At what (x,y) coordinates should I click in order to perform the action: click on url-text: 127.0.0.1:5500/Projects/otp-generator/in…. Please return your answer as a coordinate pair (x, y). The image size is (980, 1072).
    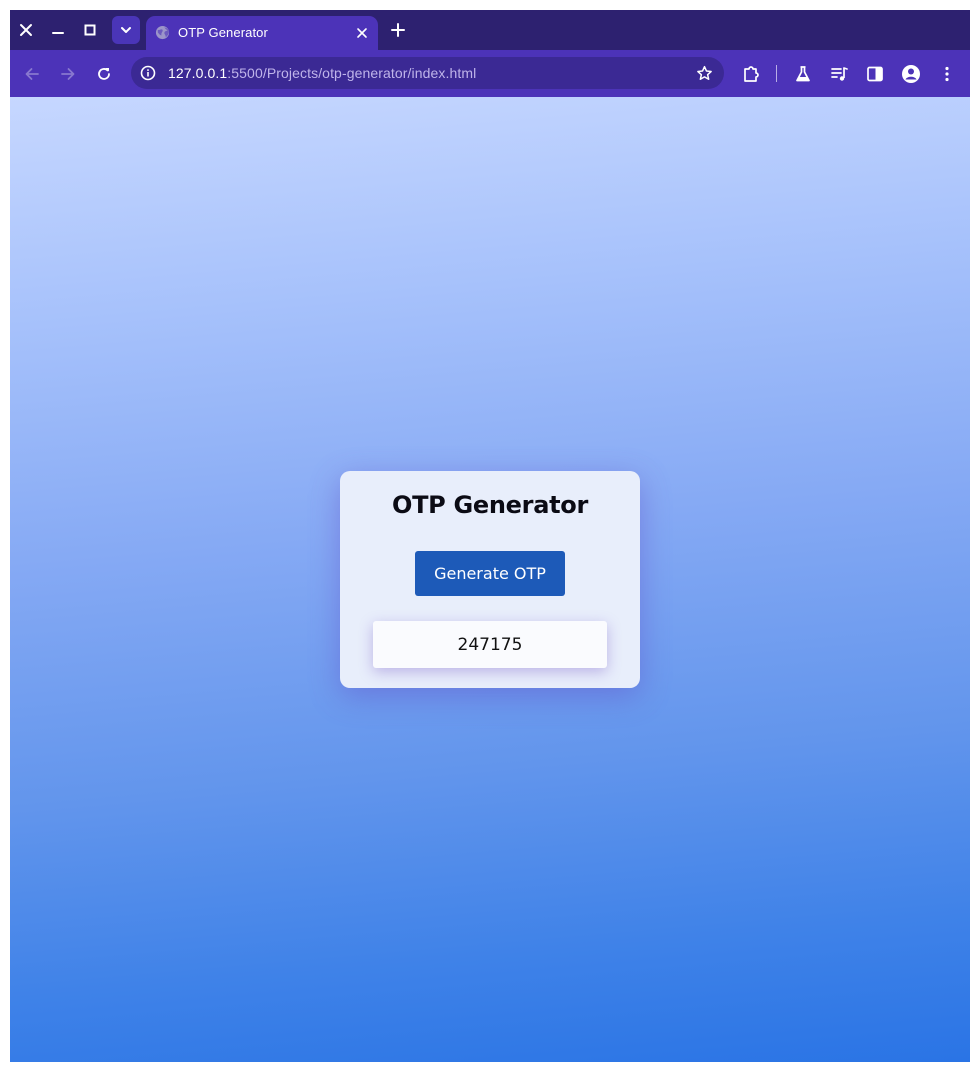
    Looking at the image, I should click on (322, 73).